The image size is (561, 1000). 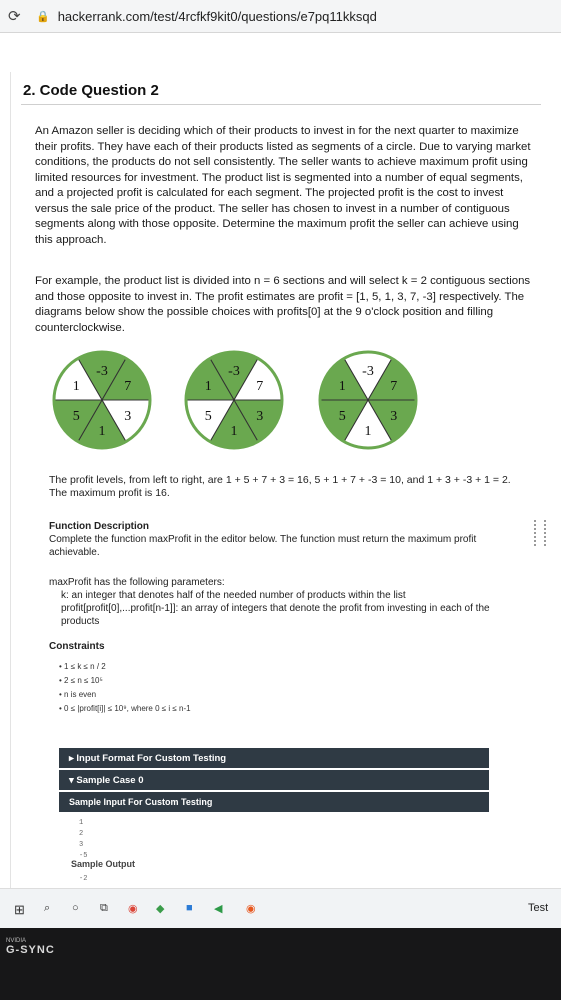 What do you see at coordinates (218, 908) in the screenshot?
I see `app-icon: ◀` at bounding box center [218, 908].